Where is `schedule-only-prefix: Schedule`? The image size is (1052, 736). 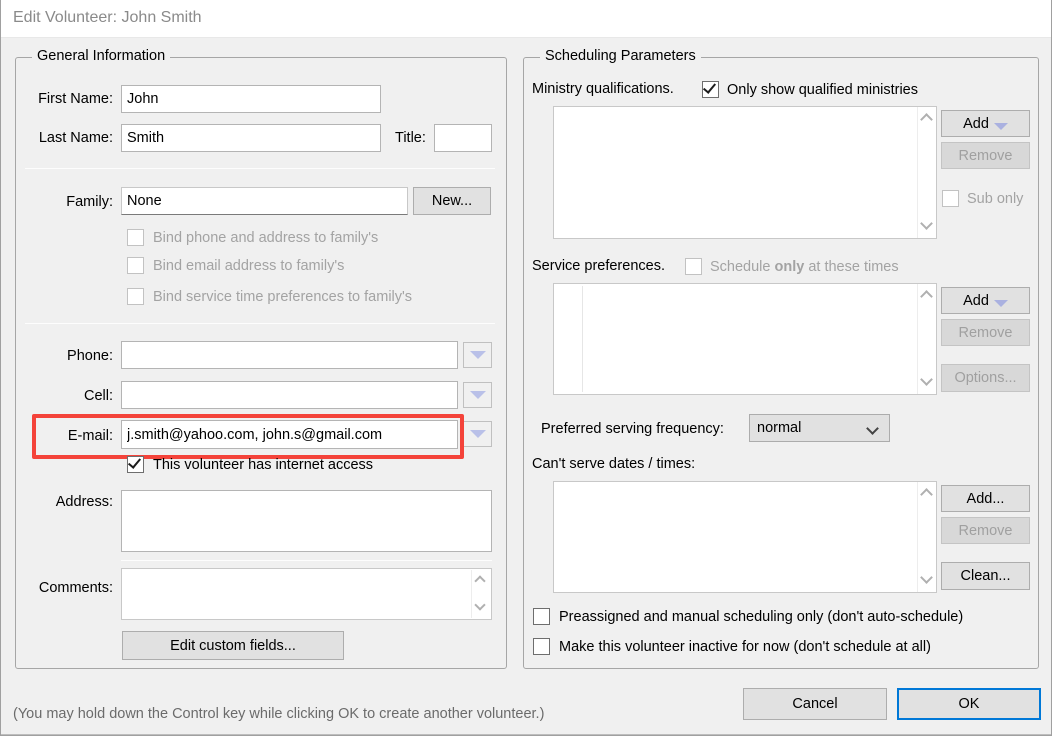
schedule-only-prefix: Schedule is located at coordinates (742, 267).